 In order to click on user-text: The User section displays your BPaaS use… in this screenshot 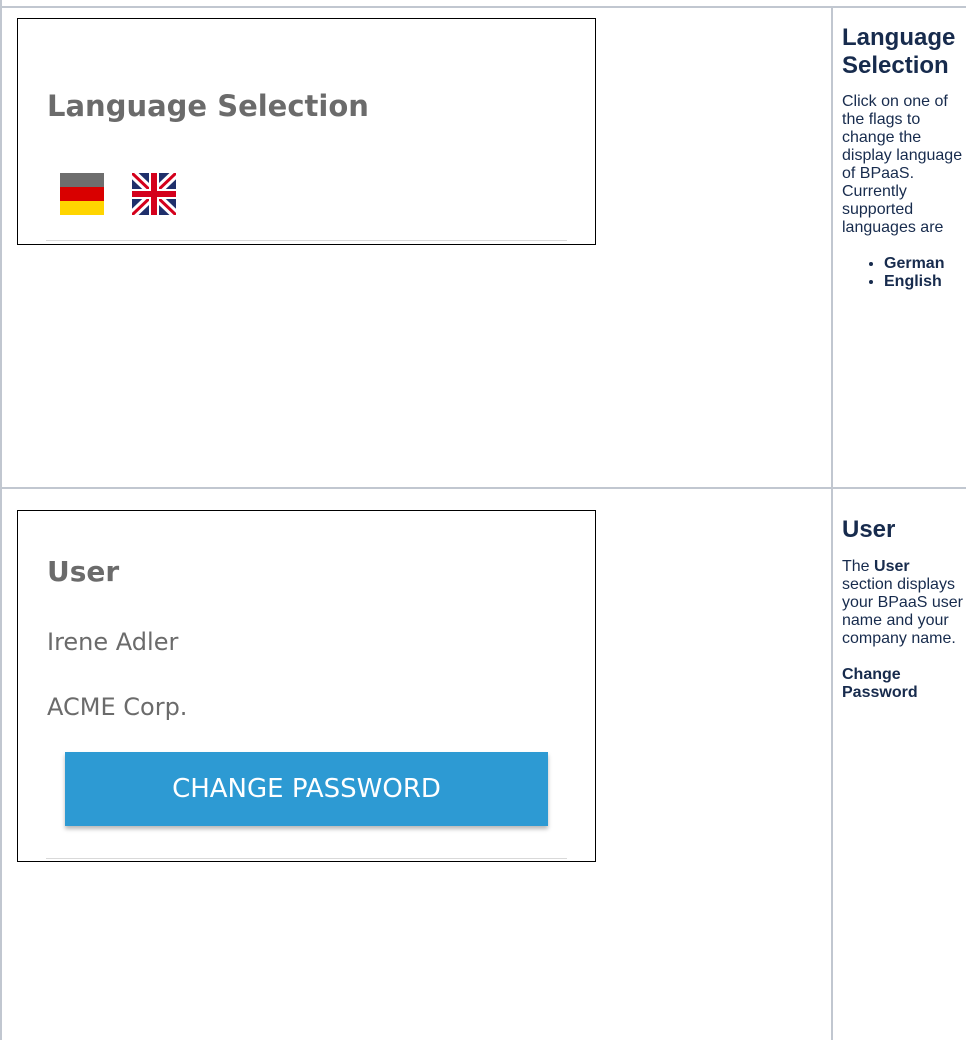, I will do `click(903, 603)`.